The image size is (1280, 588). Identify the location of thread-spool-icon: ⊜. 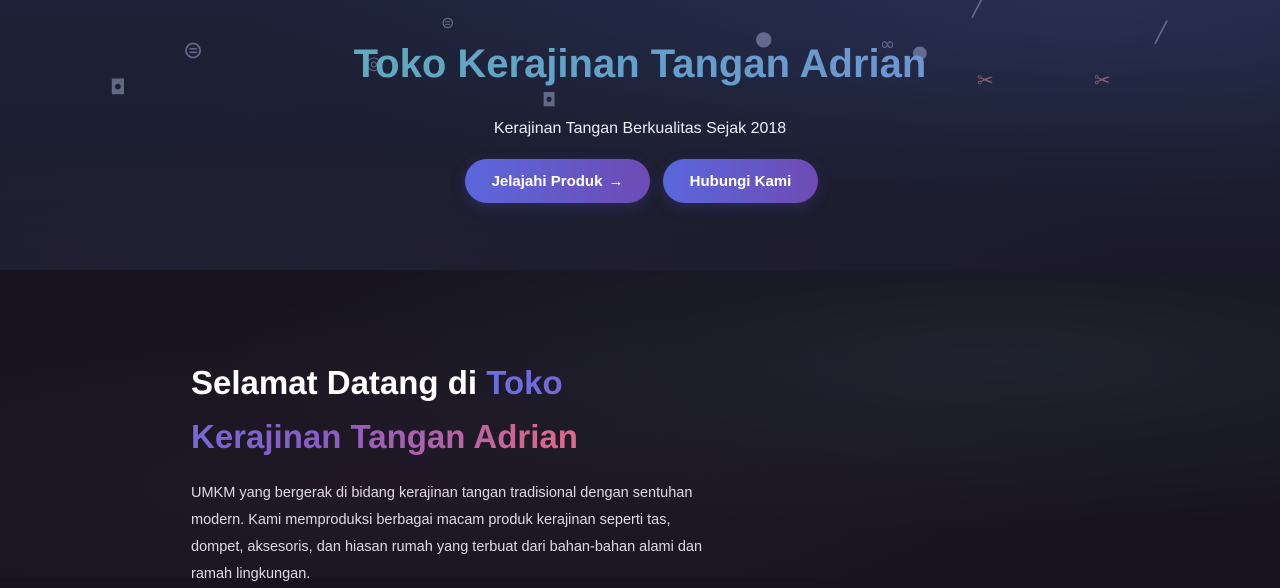
(448, 22).